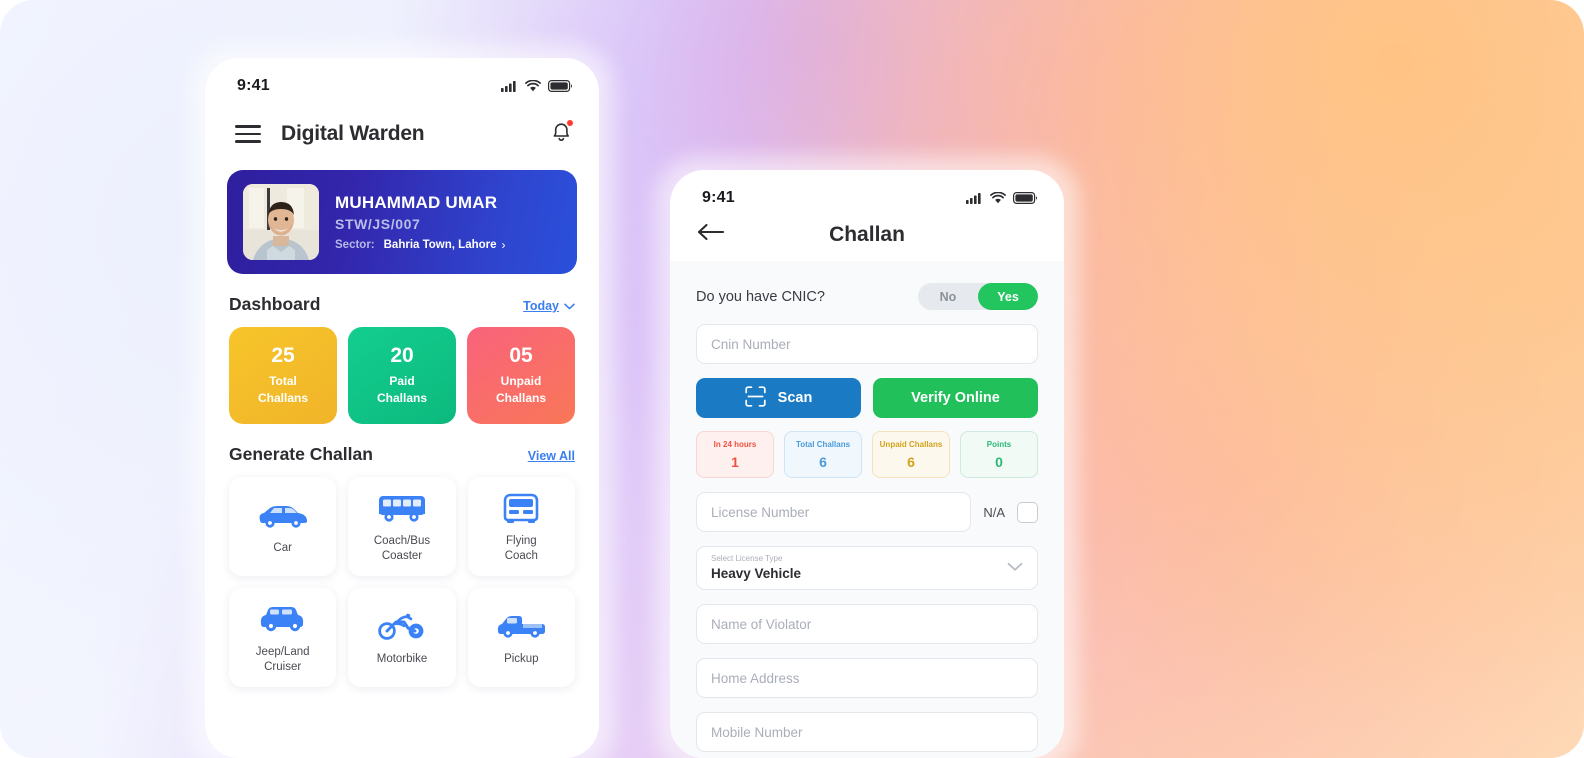 Image resolution: width=1584 pixels, height=758 pixels. Describe the element at coordinates (282, 389) in the screenshot. I see `stat-label: Total Challans` at that location.